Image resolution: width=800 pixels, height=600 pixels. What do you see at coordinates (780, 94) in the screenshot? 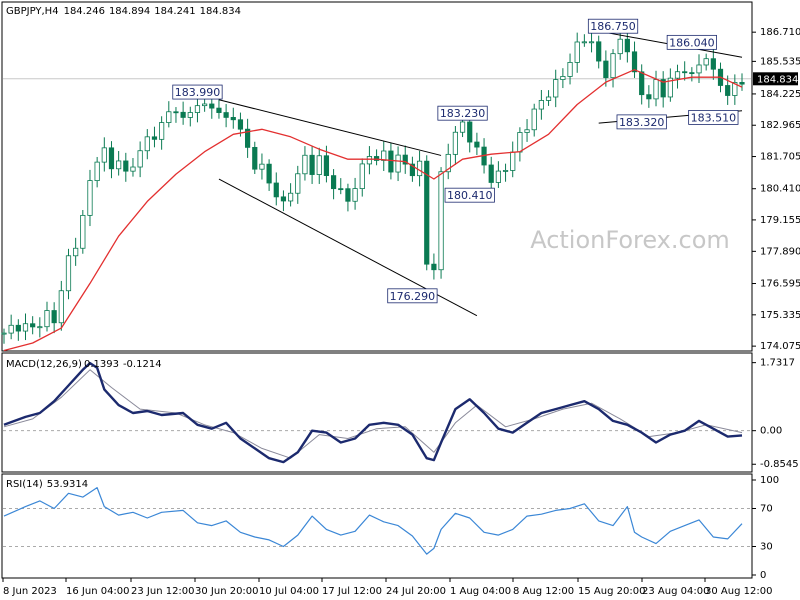
I see `price-y-tick-label: 184.225` at bounding box center [780, 94].